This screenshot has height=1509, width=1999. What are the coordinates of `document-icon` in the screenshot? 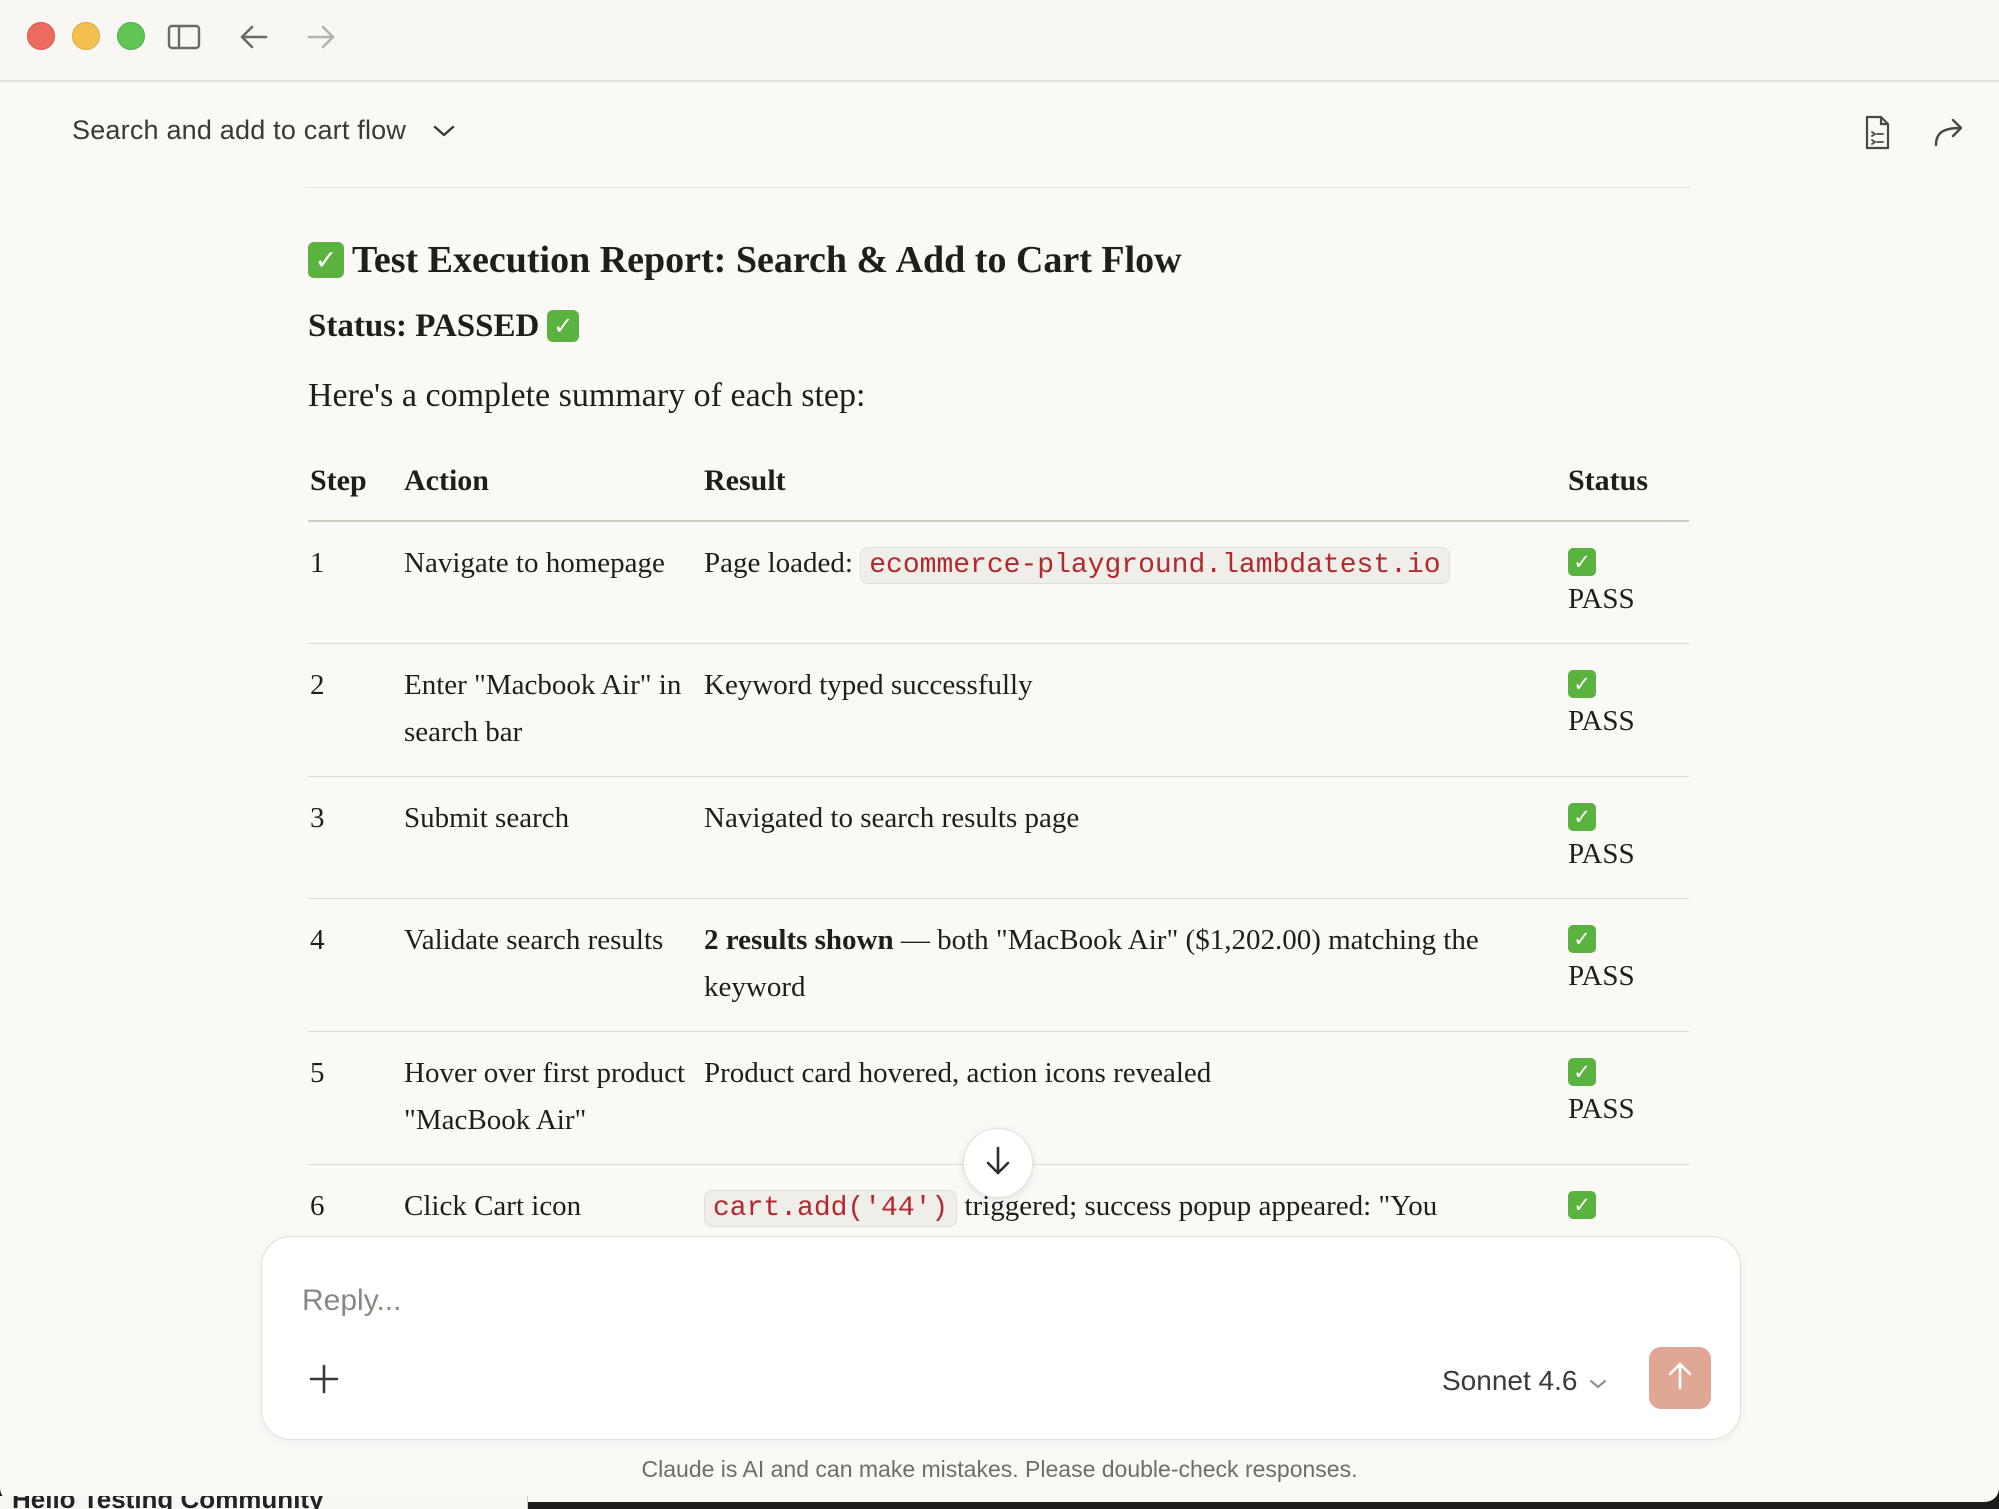 It's located at (1877, 133).